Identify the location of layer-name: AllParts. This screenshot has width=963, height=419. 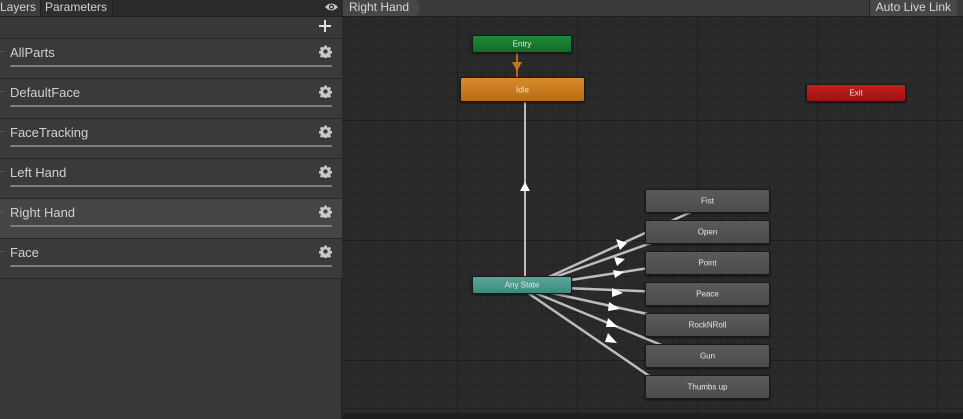
(32, 52).